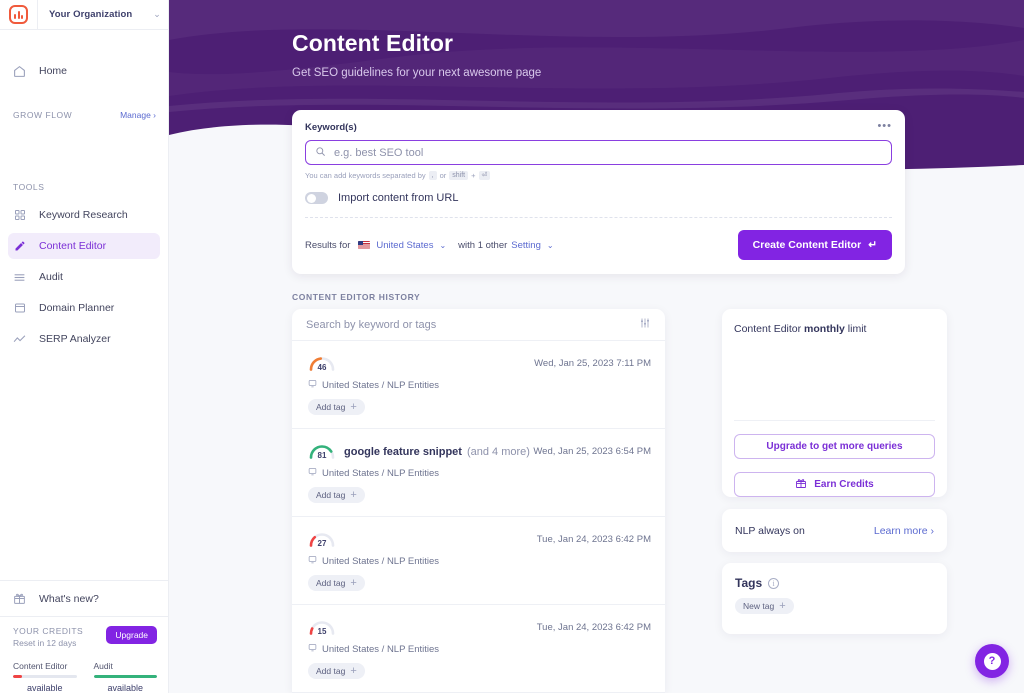  I want to click on manage-link: Manage ›, so click(138, 115).